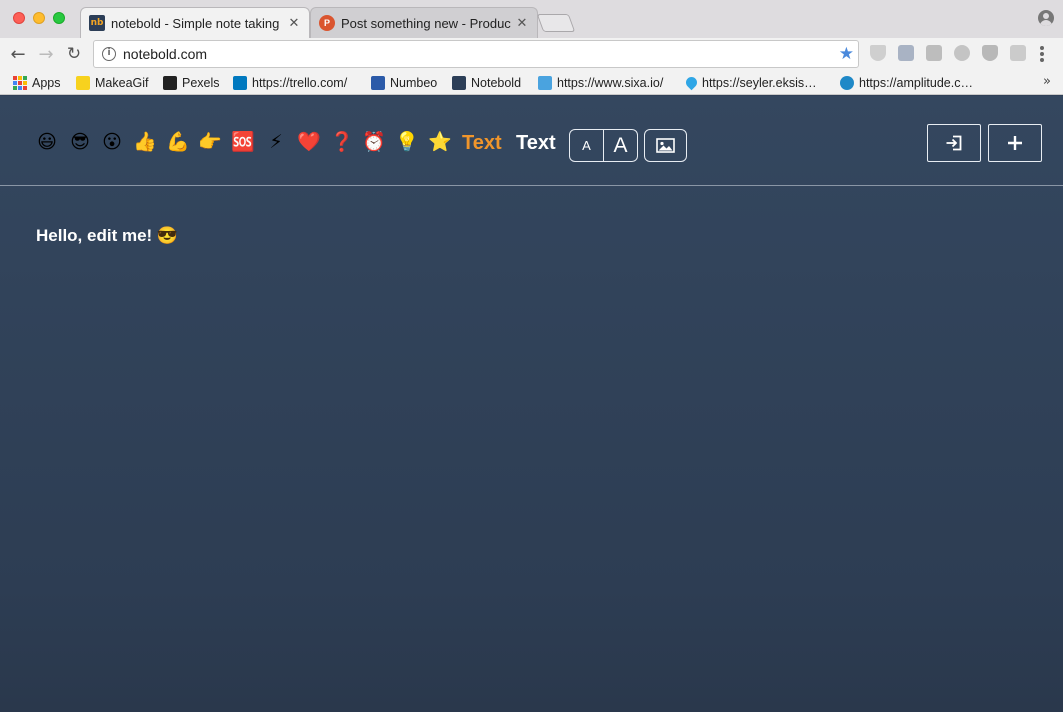  Describe the element at coordinates (109, 54) in the screenshot. I see `site-info-icon: i` at that location.